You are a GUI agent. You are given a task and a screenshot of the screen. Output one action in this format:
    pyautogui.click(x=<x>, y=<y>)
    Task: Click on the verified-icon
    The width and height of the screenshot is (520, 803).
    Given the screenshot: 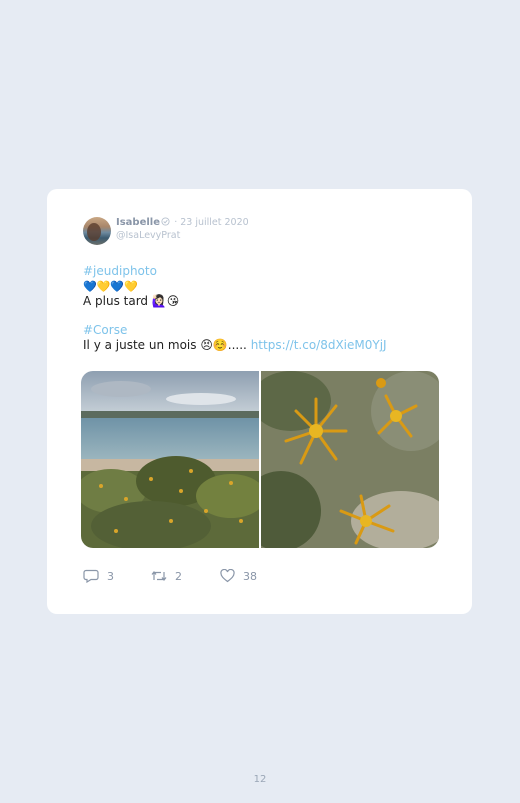 What is the action you would take?
    pyautogui.click(x=165, y=221)
    